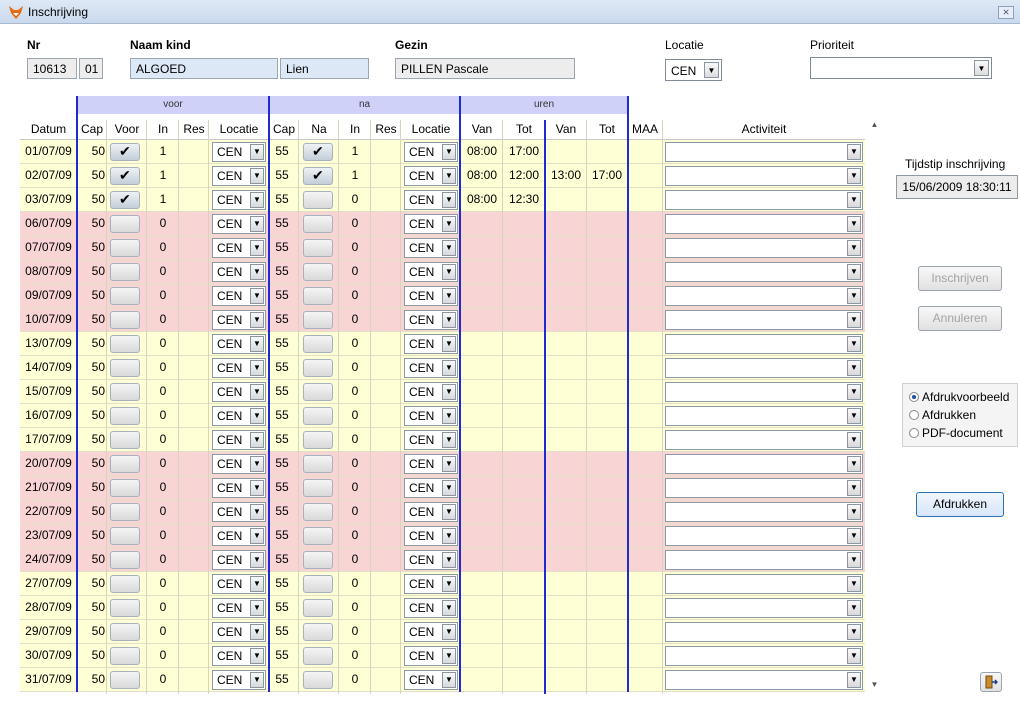 The image size is (1020, 711). I want to click on exit-button, so click(991, 682).